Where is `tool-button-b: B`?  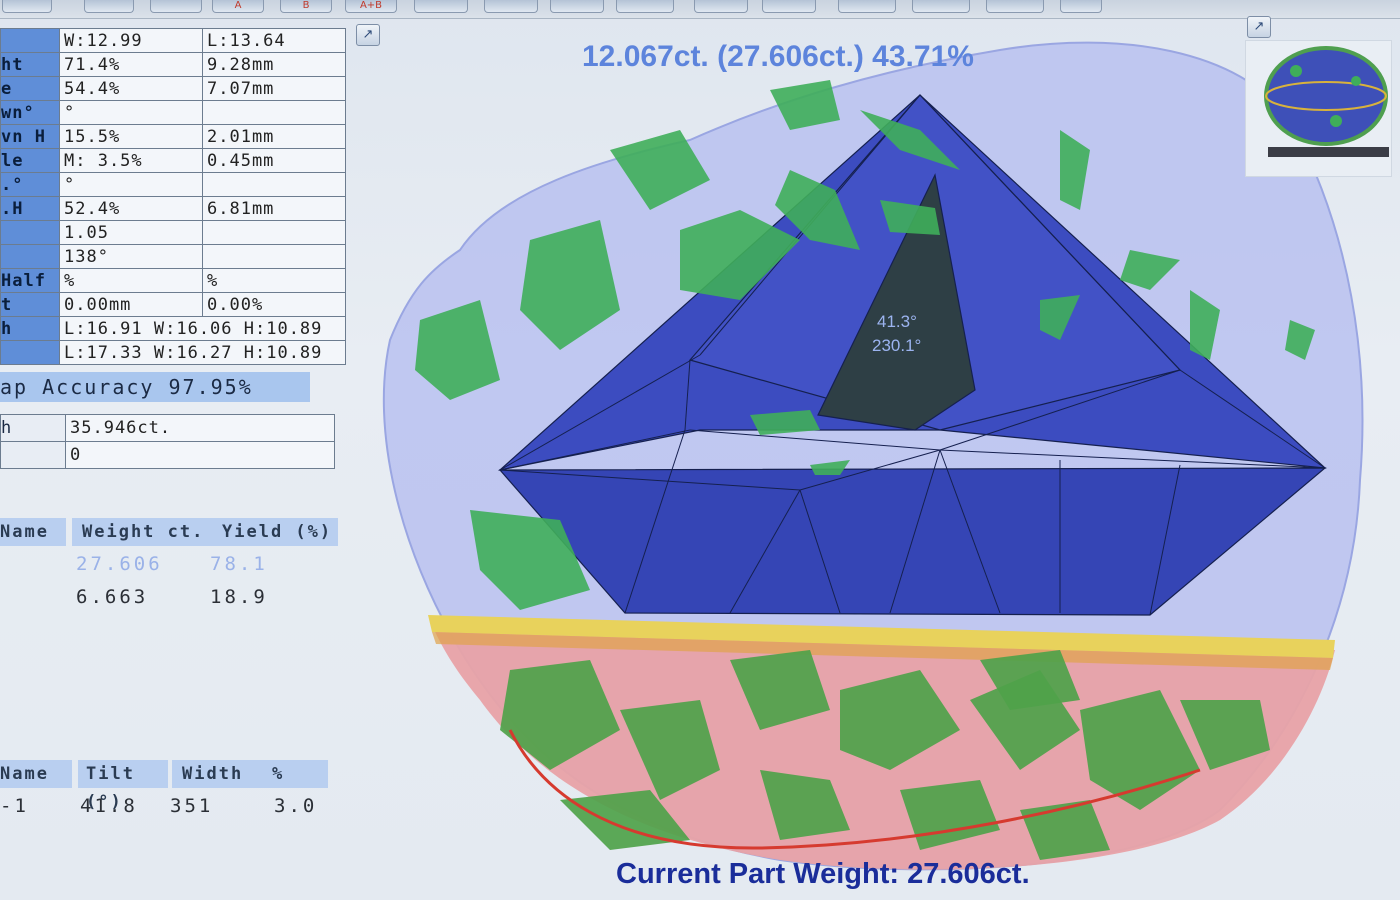
tool-button-b: B is located at coordinates (306, 6).